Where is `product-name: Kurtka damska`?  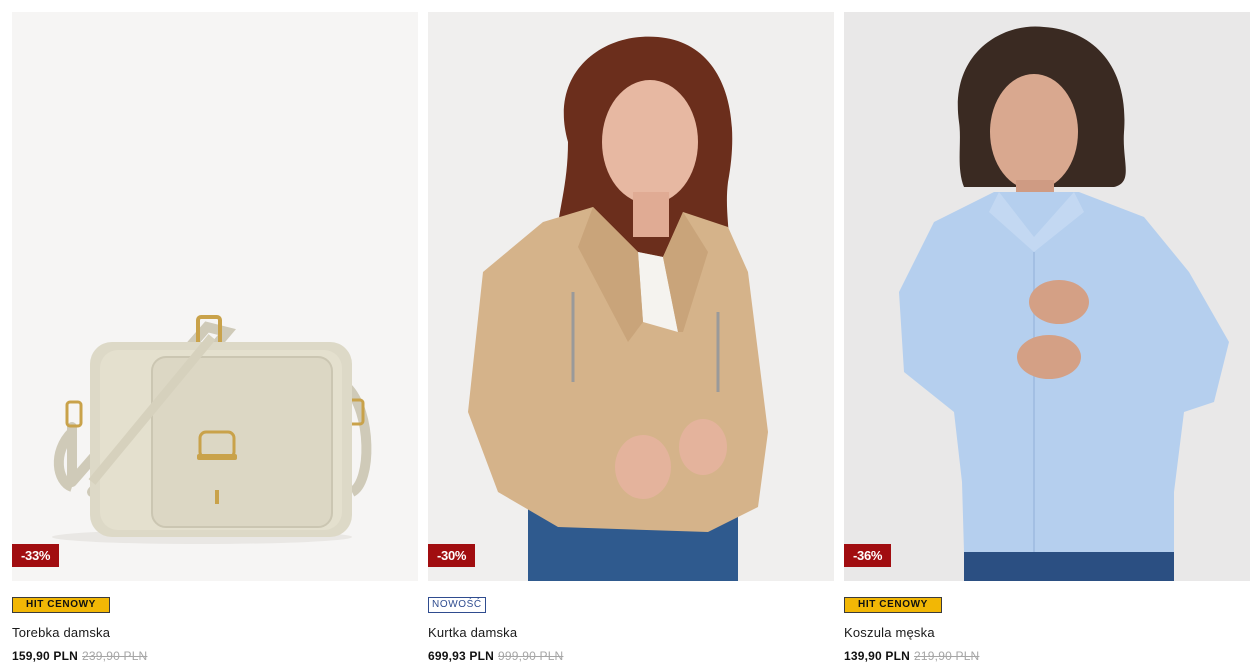 product-name: Kurtka damska is located at coordinates (631, 633).